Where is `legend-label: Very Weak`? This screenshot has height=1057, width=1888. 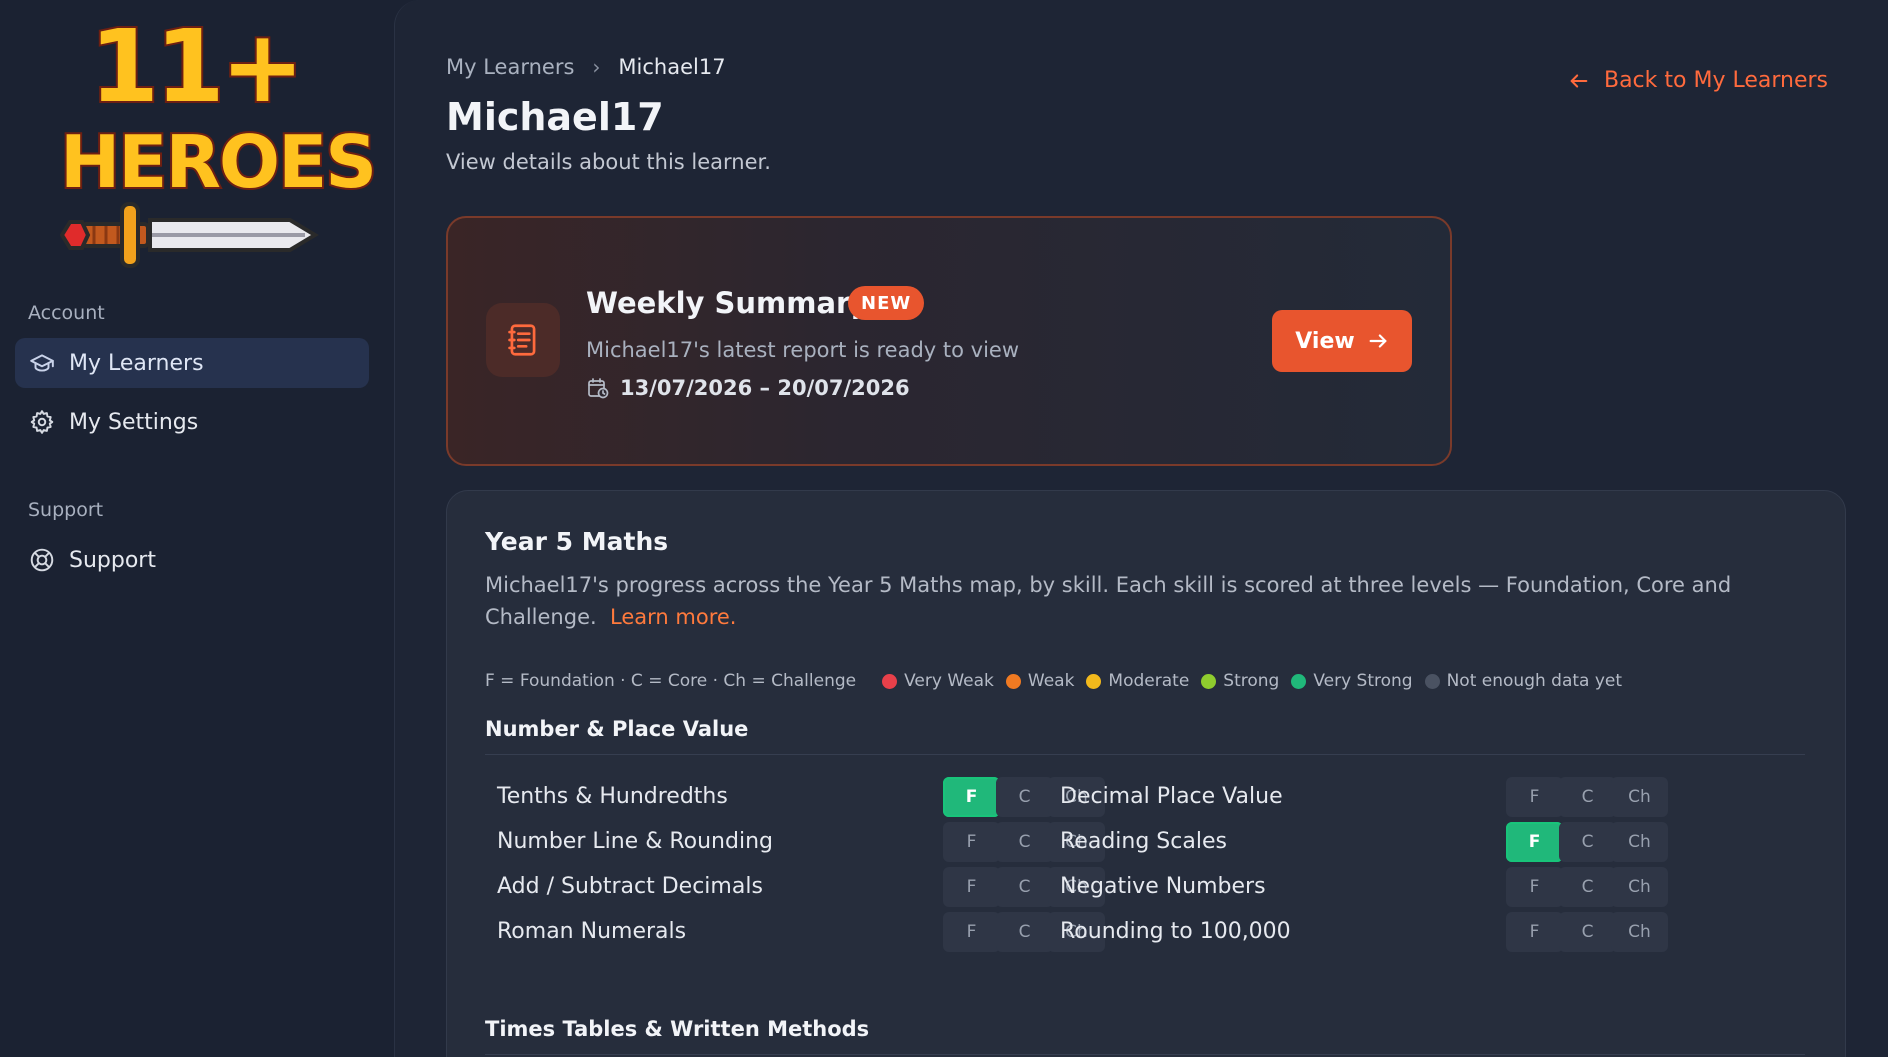 legend-label: Very Weak is located at coordinates (949, 681).